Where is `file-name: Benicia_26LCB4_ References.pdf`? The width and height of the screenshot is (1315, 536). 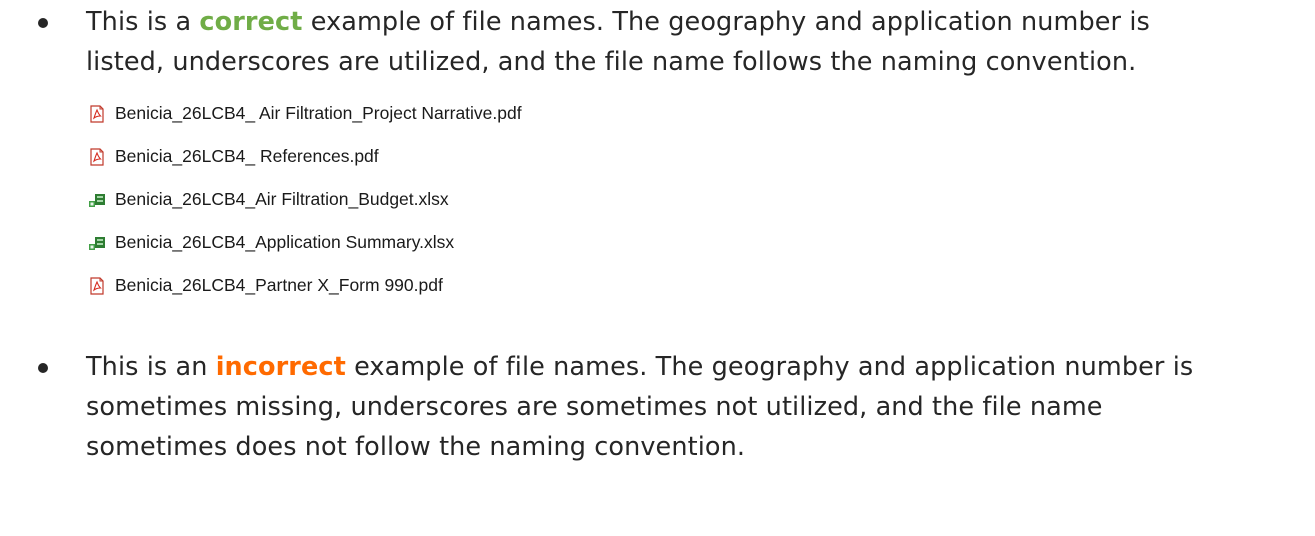
file-name: Benicia_26LCB4_ References.pdf is located at coordinates (247, 156).